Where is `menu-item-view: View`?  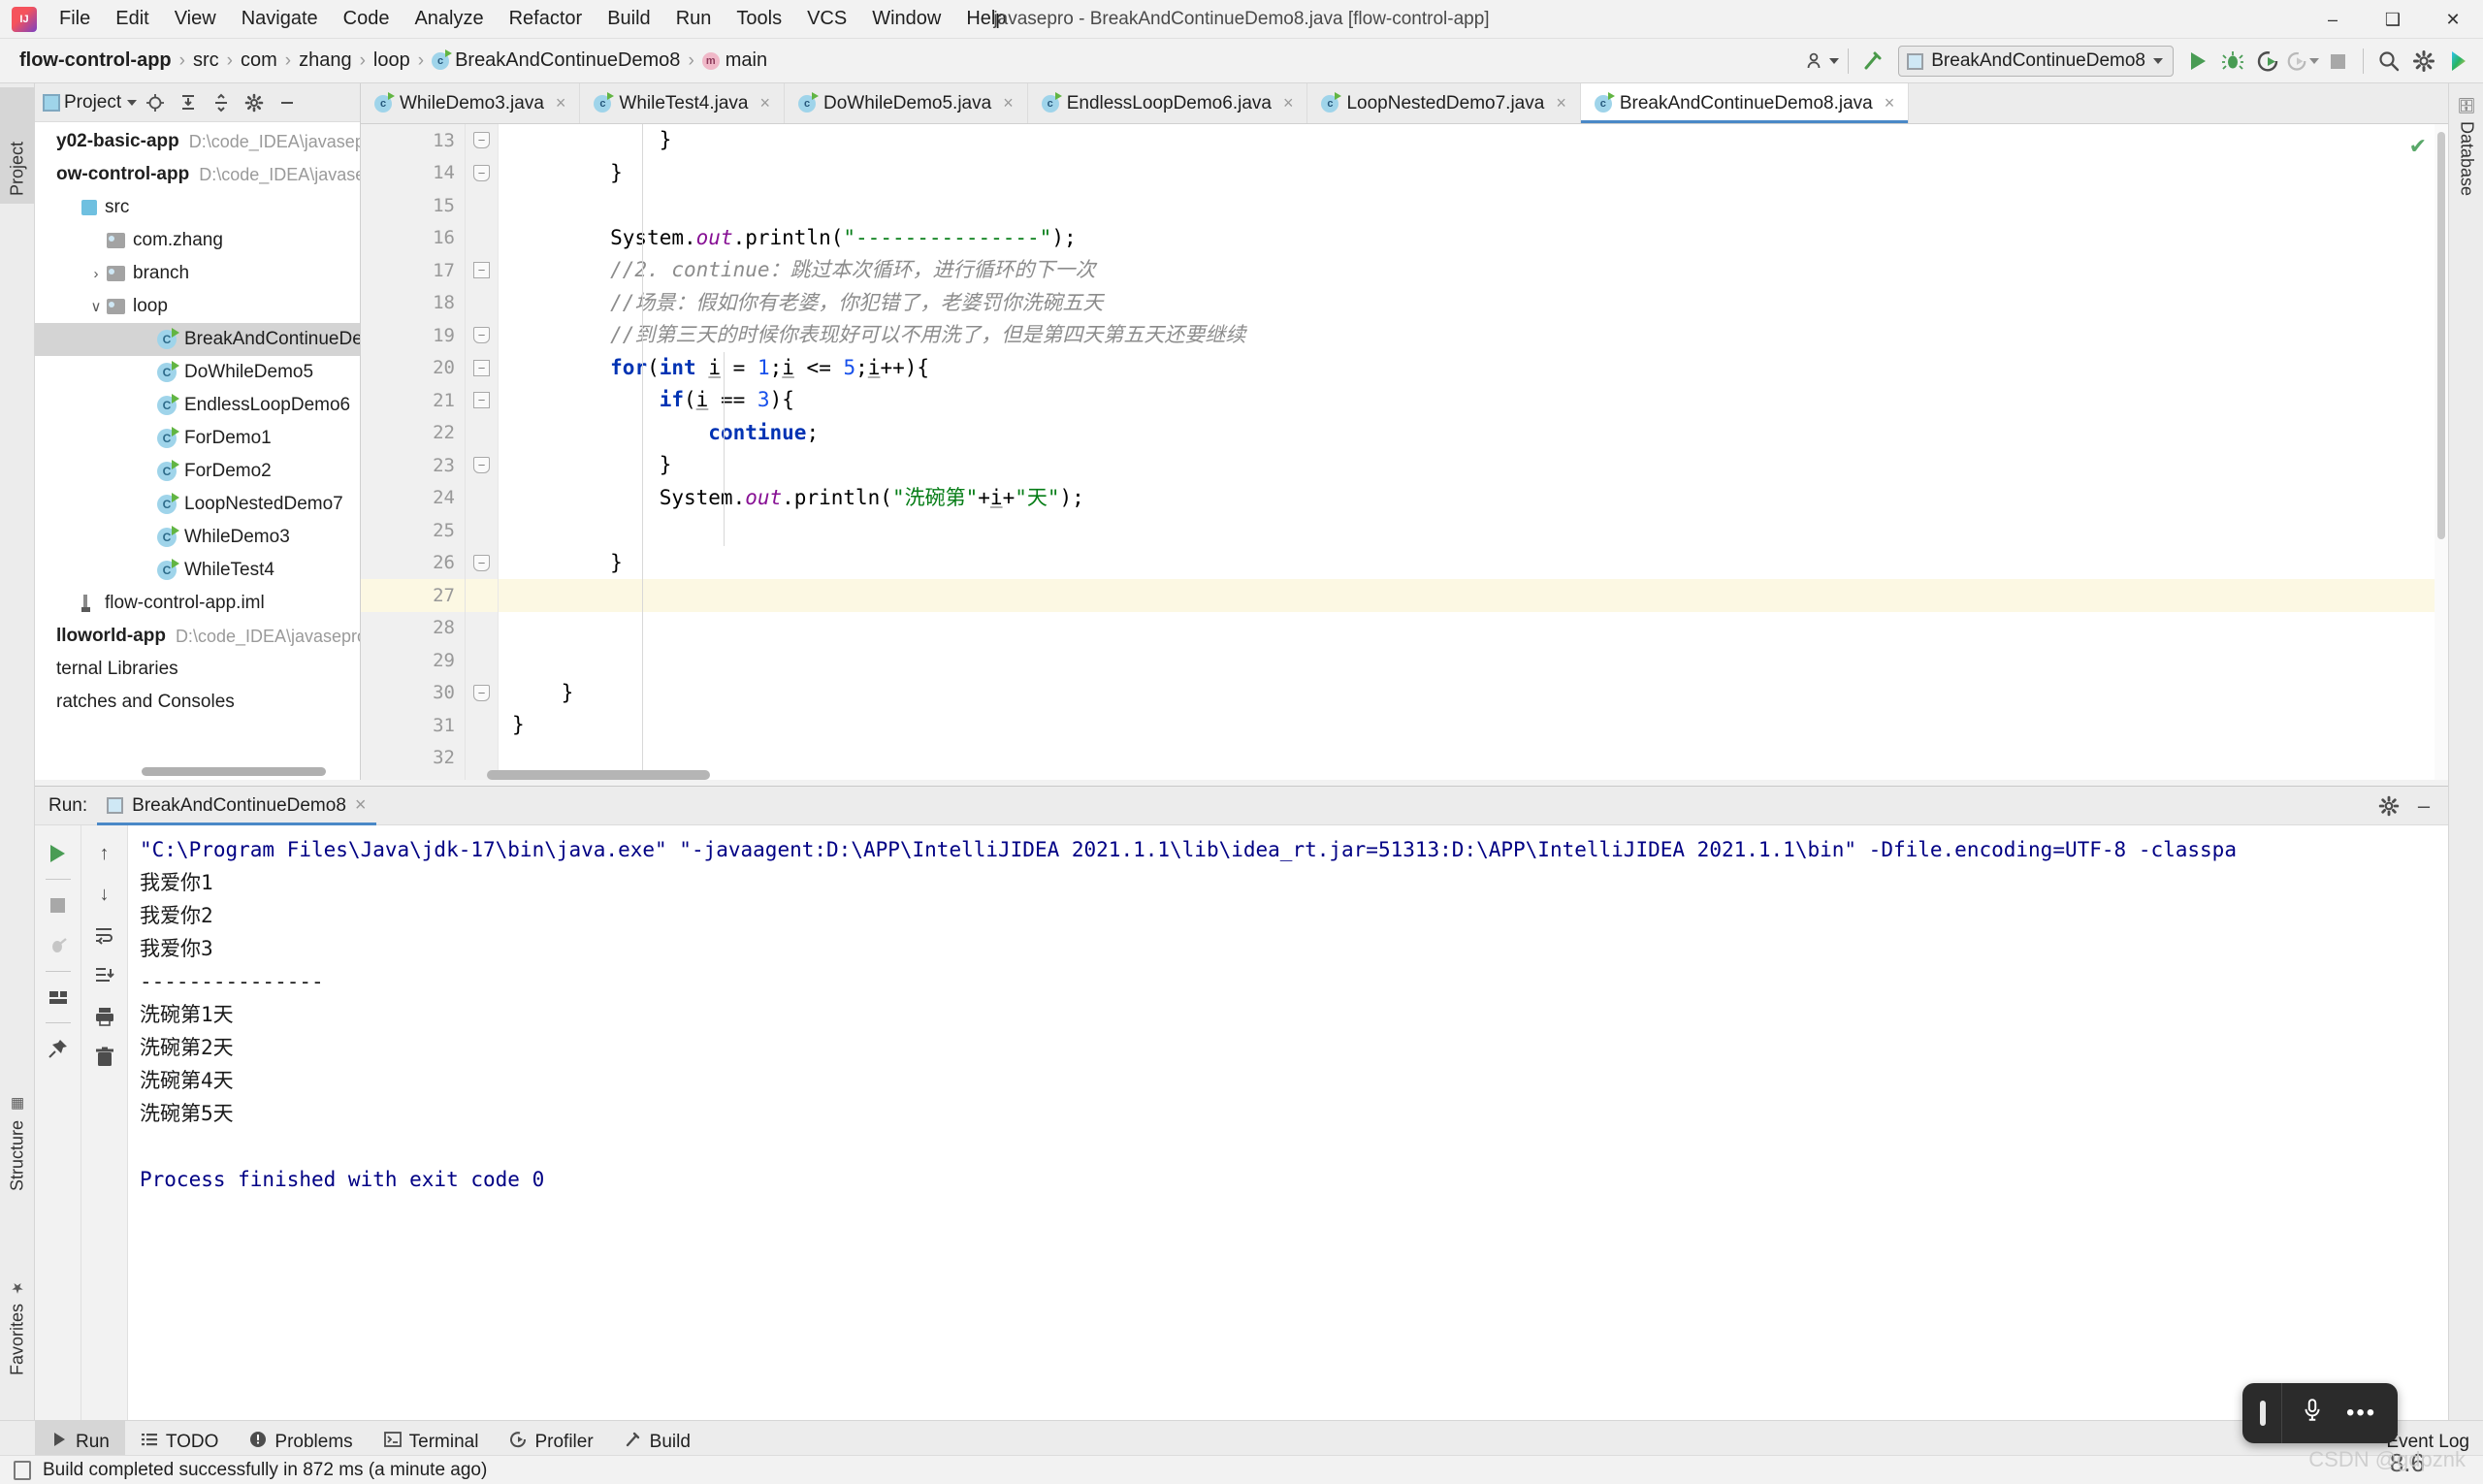
menu-item-view: View is located at coordinates (196, 19).